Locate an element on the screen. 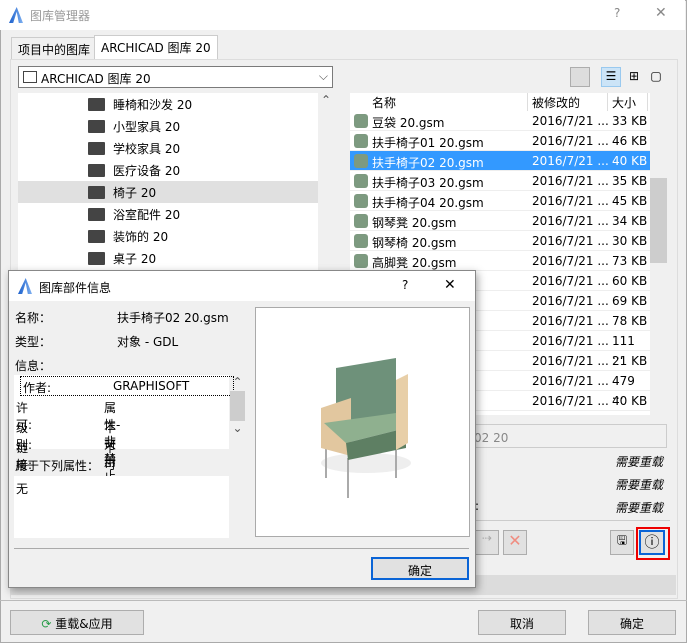 This screenshot has width=687, height=643. preview-panel is located at coordinates (362, 422).